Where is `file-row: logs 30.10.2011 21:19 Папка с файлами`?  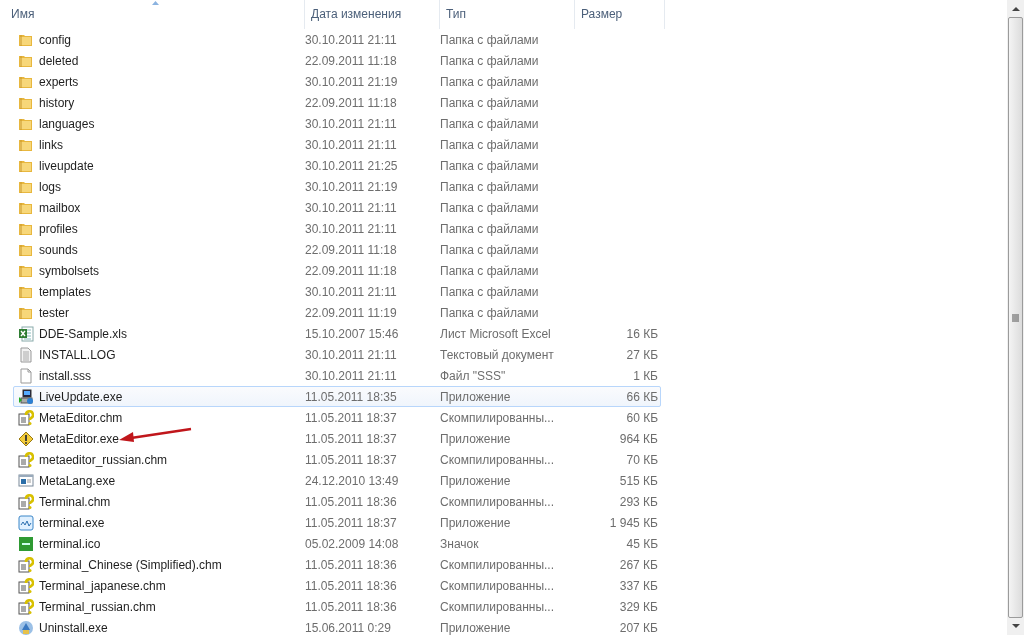
file-row: logs 30.10.2011 21:19 Папка с файлами is located at coordinates (337, 186).